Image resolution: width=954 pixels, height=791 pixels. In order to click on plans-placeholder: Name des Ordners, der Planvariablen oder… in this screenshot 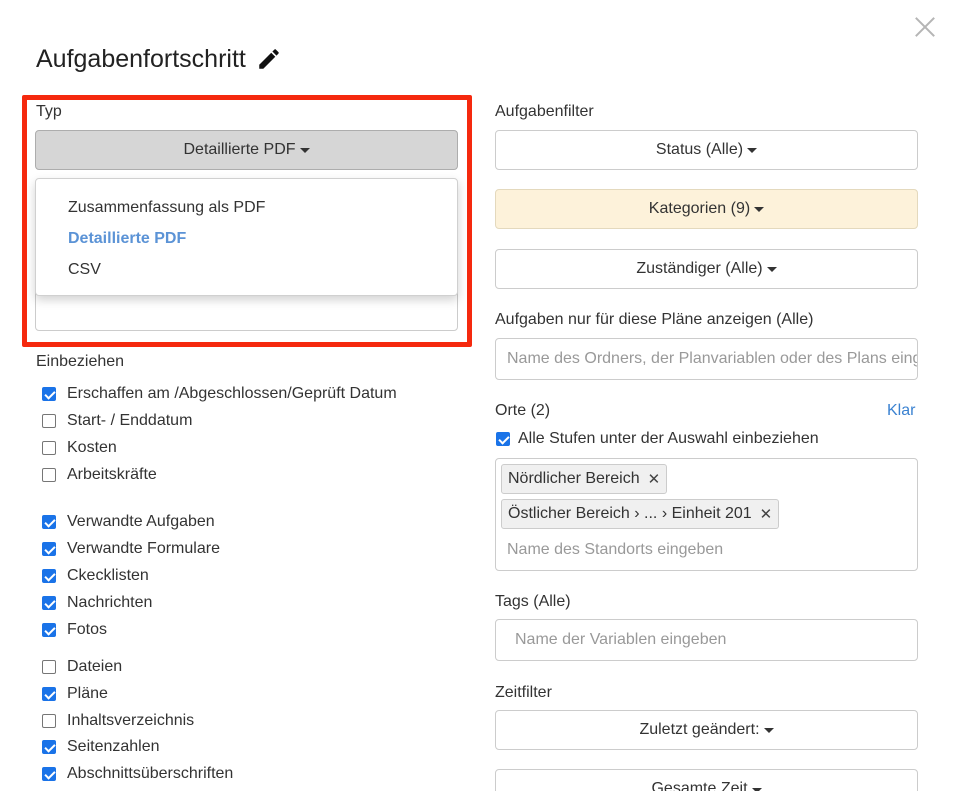, I will do `click(712, 358)`.